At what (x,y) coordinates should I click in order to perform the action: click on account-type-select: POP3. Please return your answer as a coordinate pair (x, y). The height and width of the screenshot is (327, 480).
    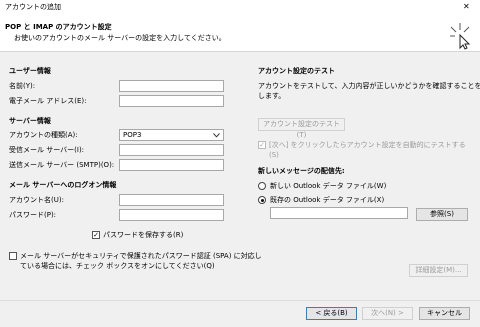
    Looking at the image, I should click on (171, 135).